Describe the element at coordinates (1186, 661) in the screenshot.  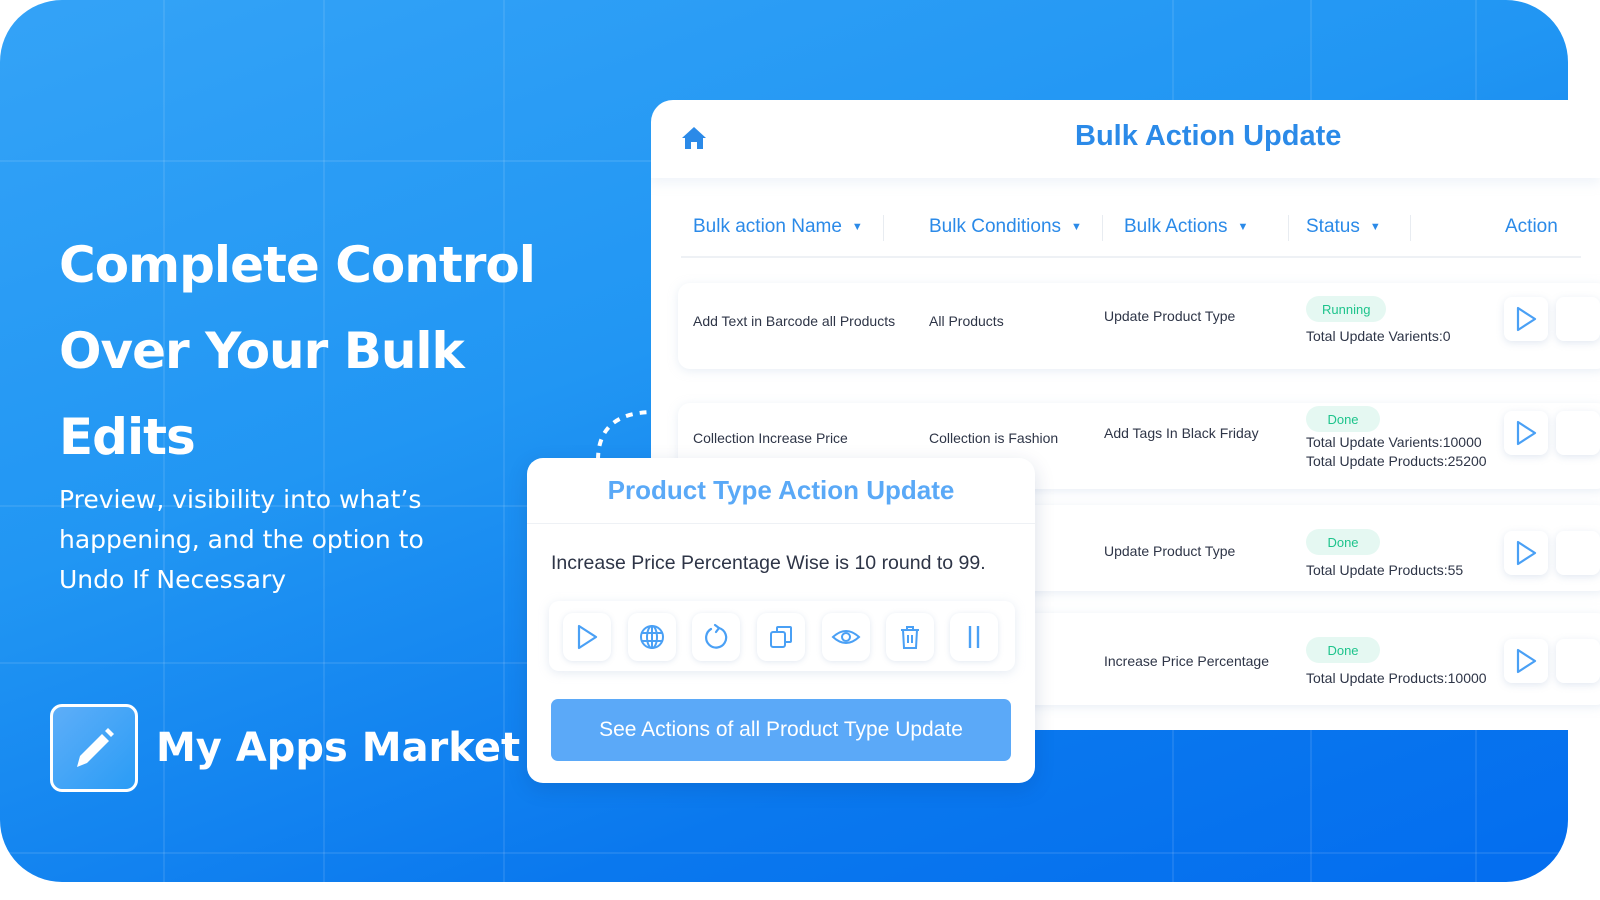
I see `row-action: Increase Price Percentage` at that location.